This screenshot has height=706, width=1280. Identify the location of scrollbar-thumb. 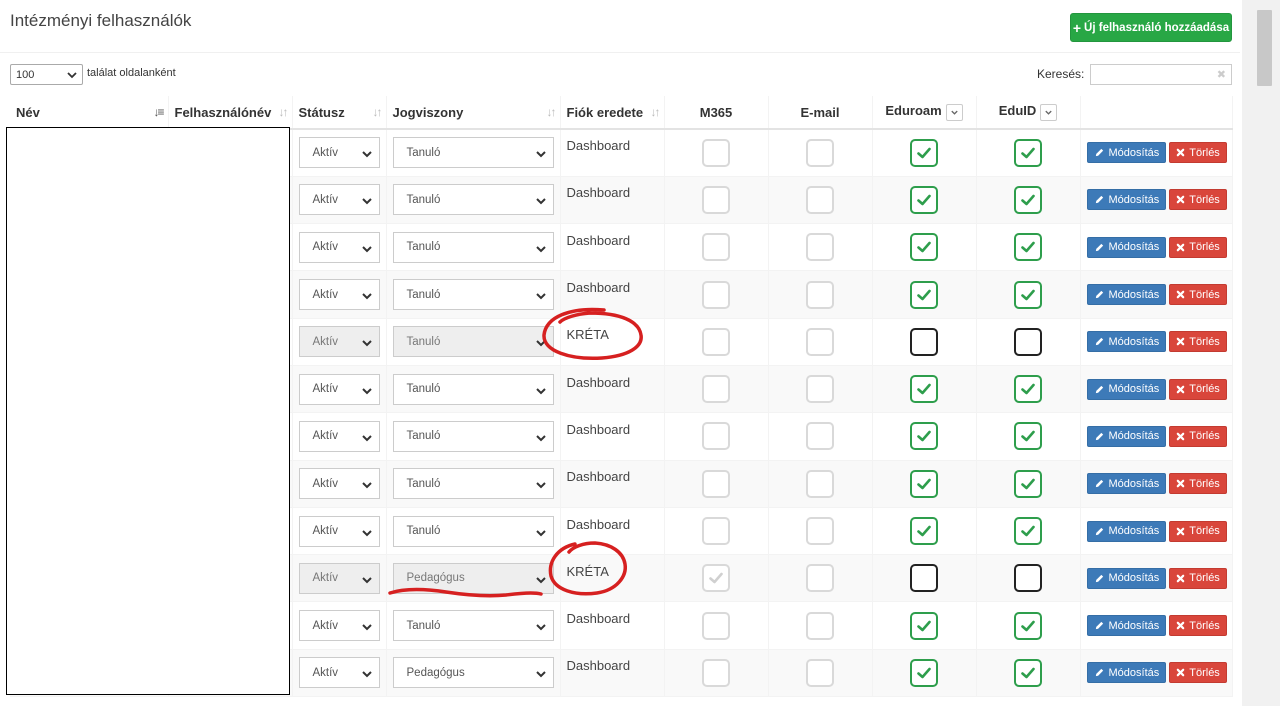
(1264, 48).